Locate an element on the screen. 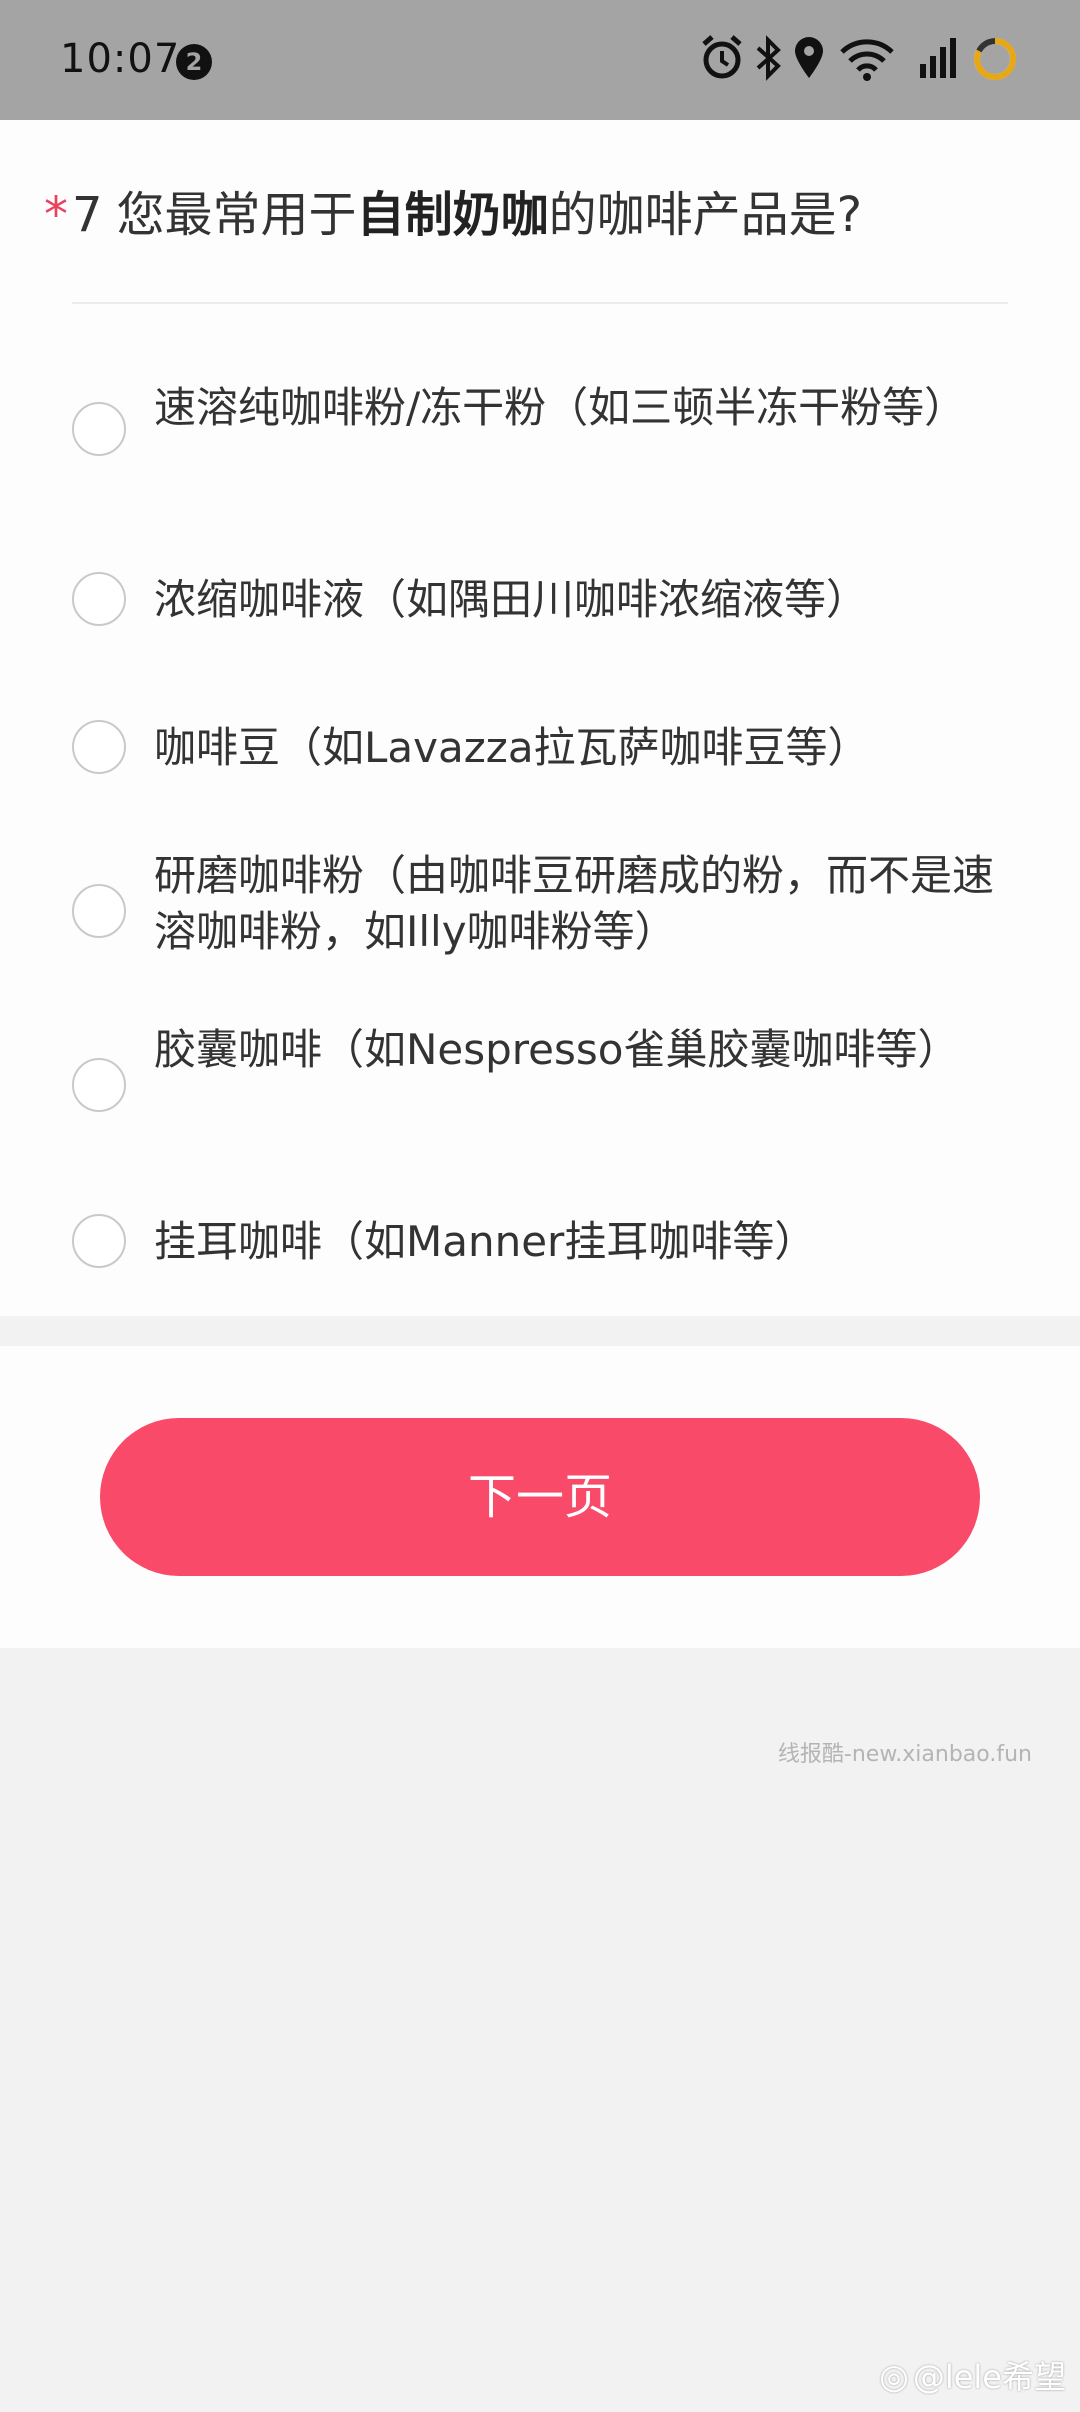 The image size is (1080, 2412). cellular-signal-icon is located at coordinates (938, 58).